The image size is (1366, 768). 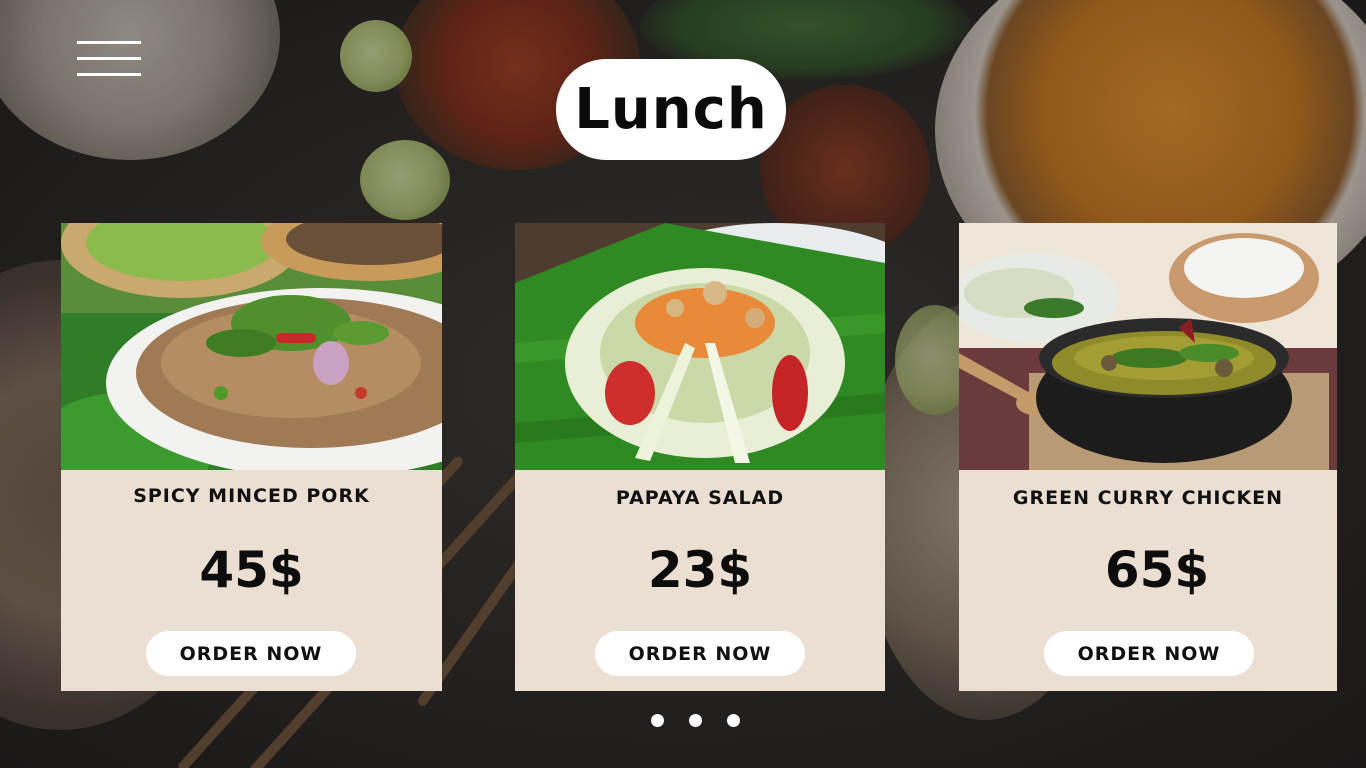 What do you see at coordinates (1148, 346) in the screenshot?
I see `green-curry-photo` at bounding box center [1148, 346].